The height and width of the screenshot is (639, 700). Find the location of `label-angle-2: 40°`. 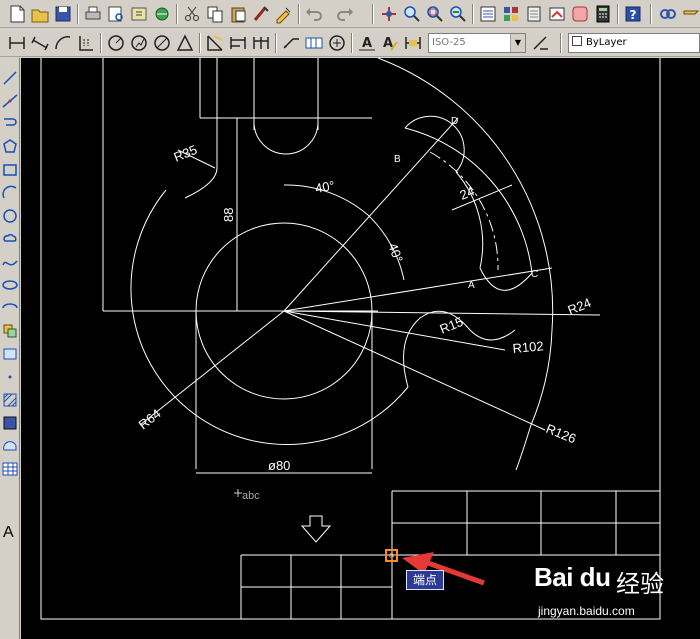

label-angle-2: 40° is located at coordinates (395, 253).